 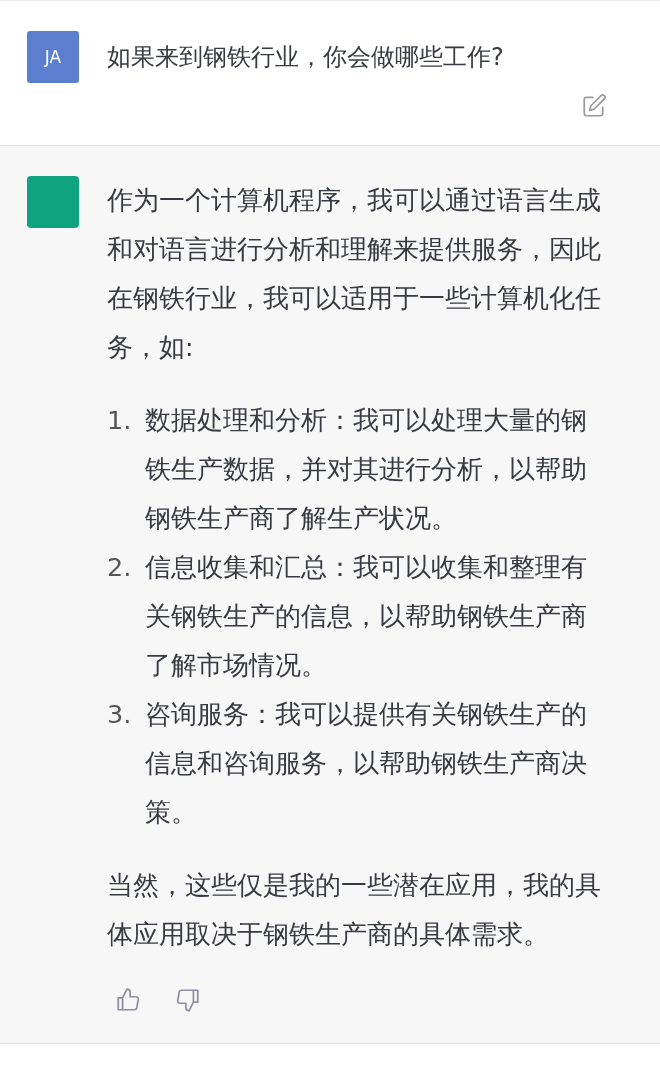 I want to click on list-item-text: 信息收集和汇总：我可以收集和整理有关钢铁生产的信息，以帮助钢铁生产商了解市场情况。, so click(x=366, y=616).